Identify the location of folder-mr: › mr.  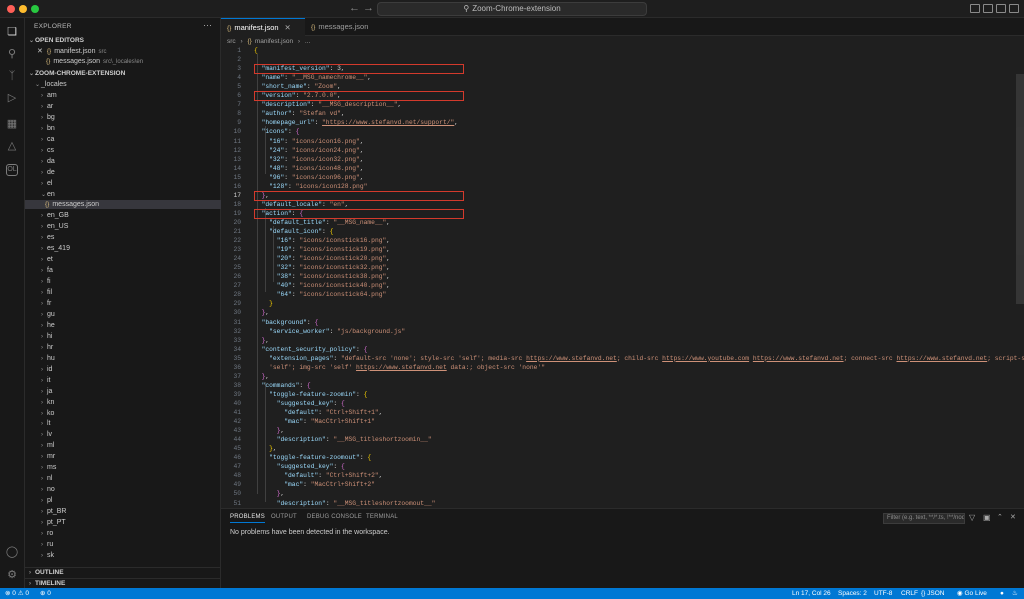
(123, 456).